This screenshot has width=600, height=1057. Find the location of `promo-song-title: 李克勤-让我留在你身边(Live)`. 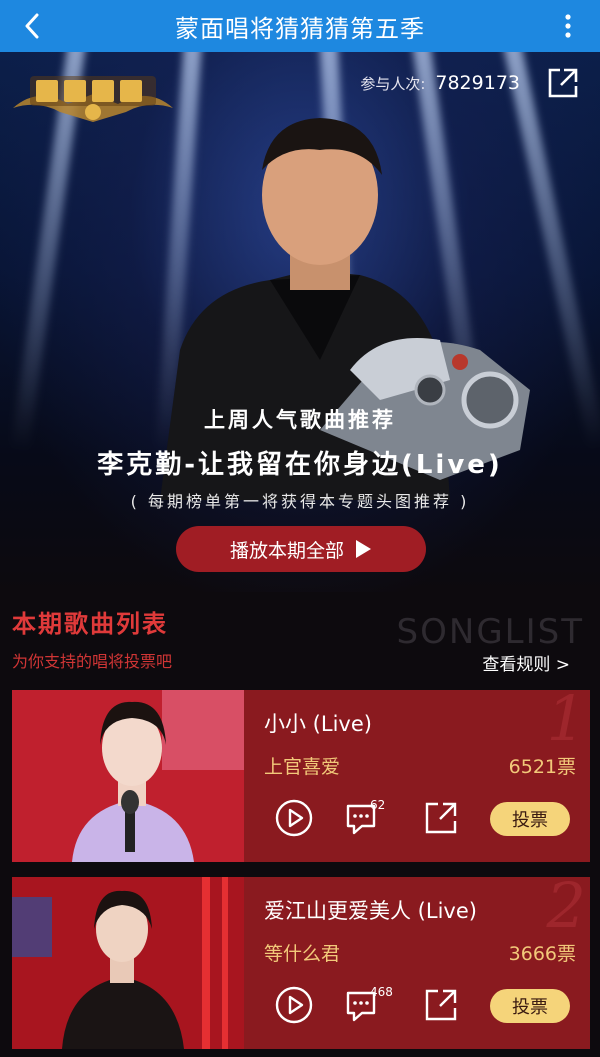

promo-song-title: 李克勤-让我留在你身边(Live) is located at coordinates (300, 462).